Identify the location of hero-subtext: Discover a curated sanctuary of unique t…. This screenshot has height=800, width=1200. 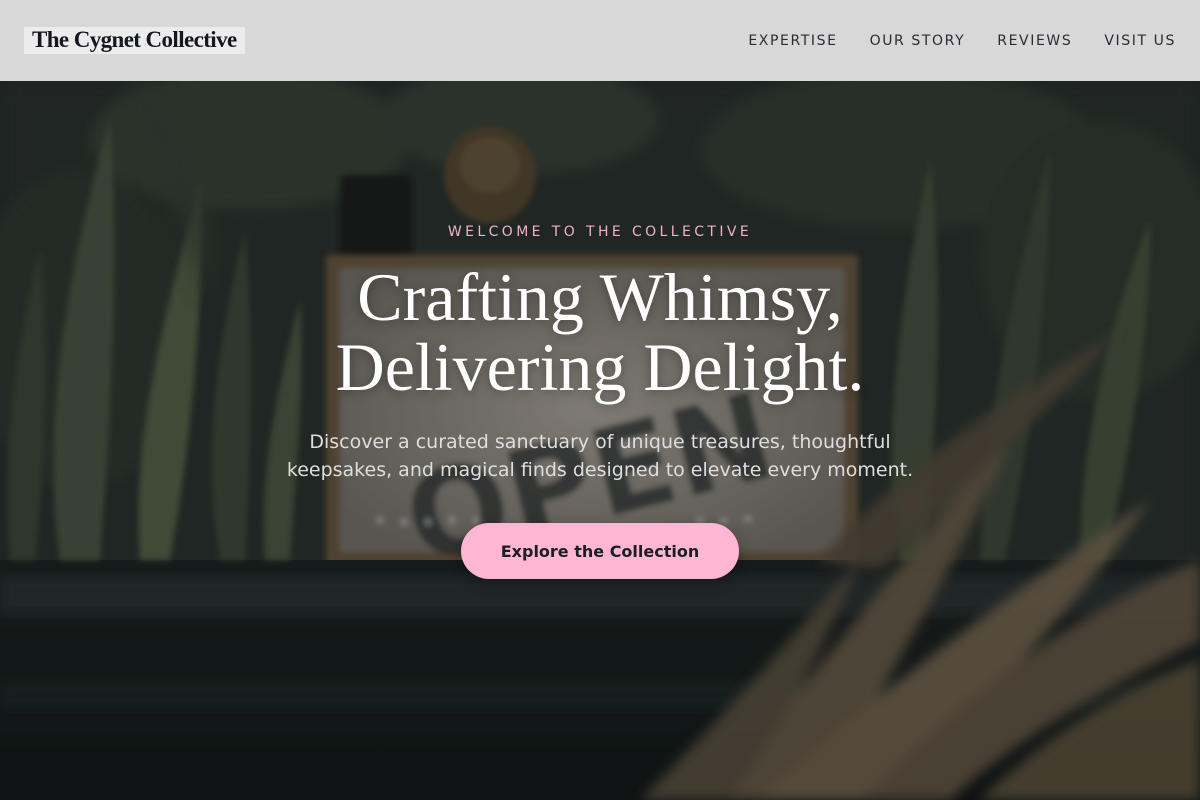
(600, 456).